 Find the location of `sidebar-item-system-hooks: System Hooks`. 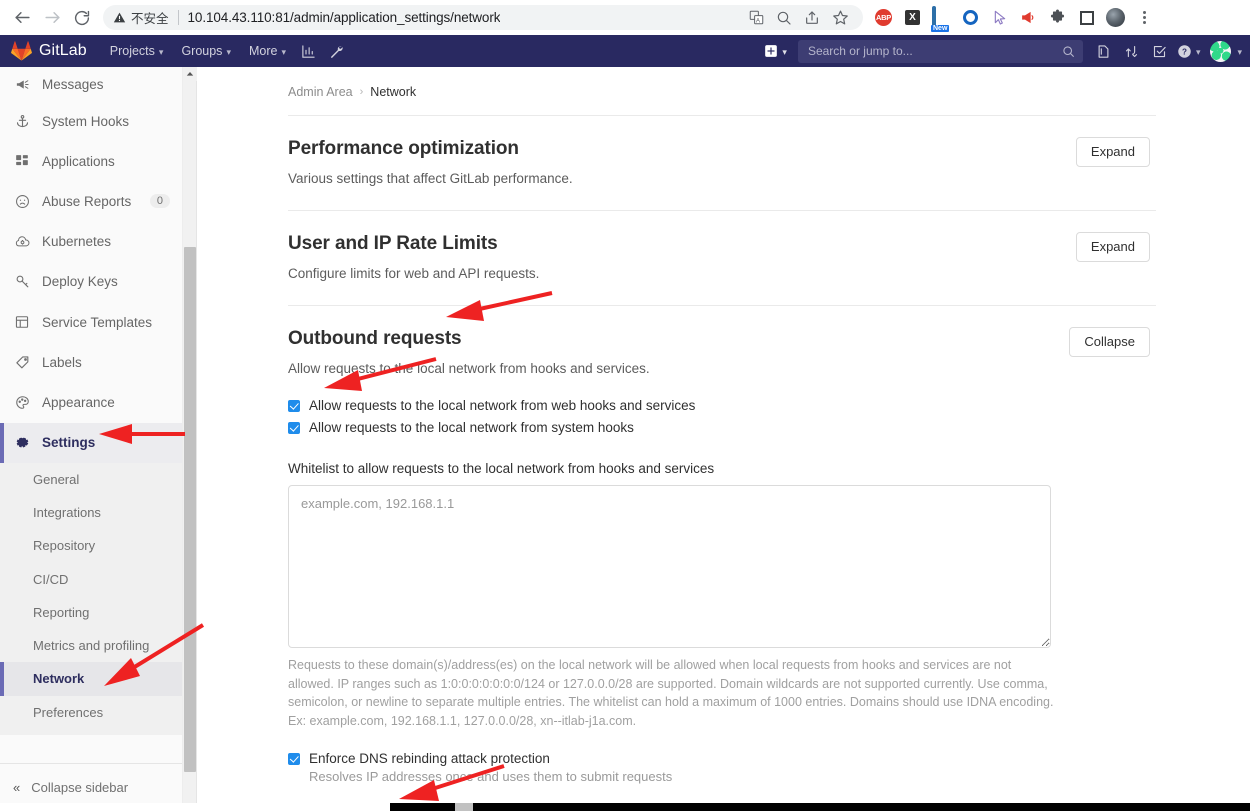

sidebar-item-system-hooks: System Hooks is located at coordinates (98, 121).